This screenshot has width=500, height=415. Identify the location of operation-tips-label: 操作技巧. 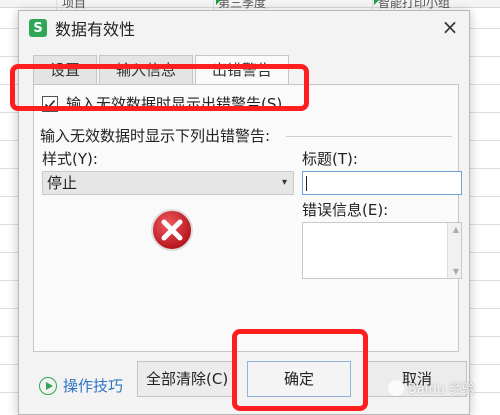
(93, 386).